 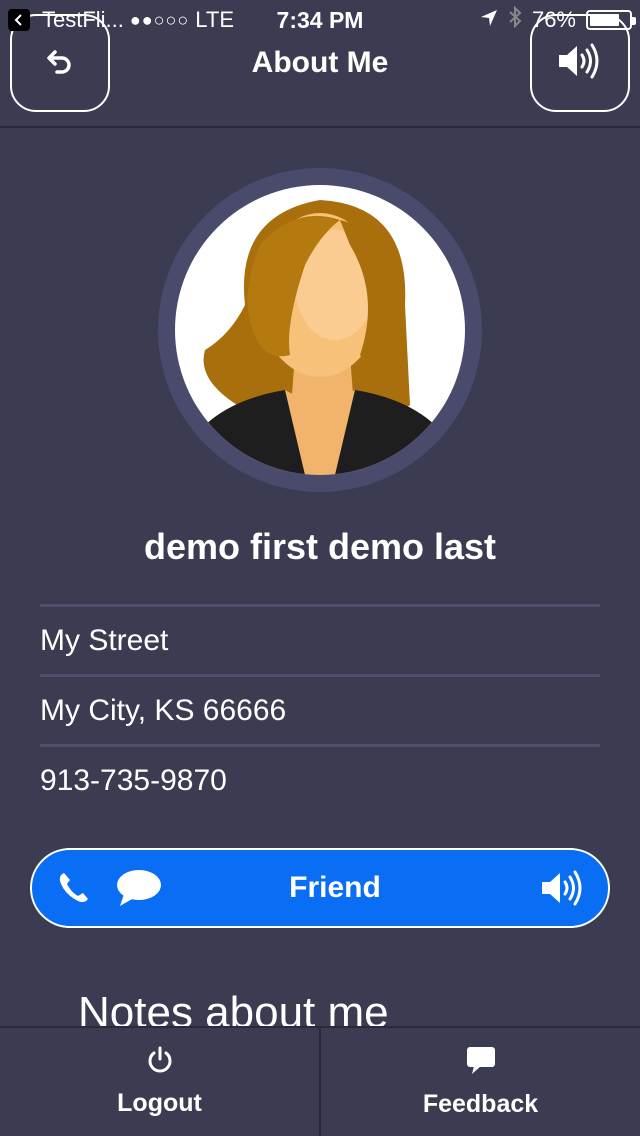 I want to click on feedback-label: Feedback, so click(x=480, y=1104).